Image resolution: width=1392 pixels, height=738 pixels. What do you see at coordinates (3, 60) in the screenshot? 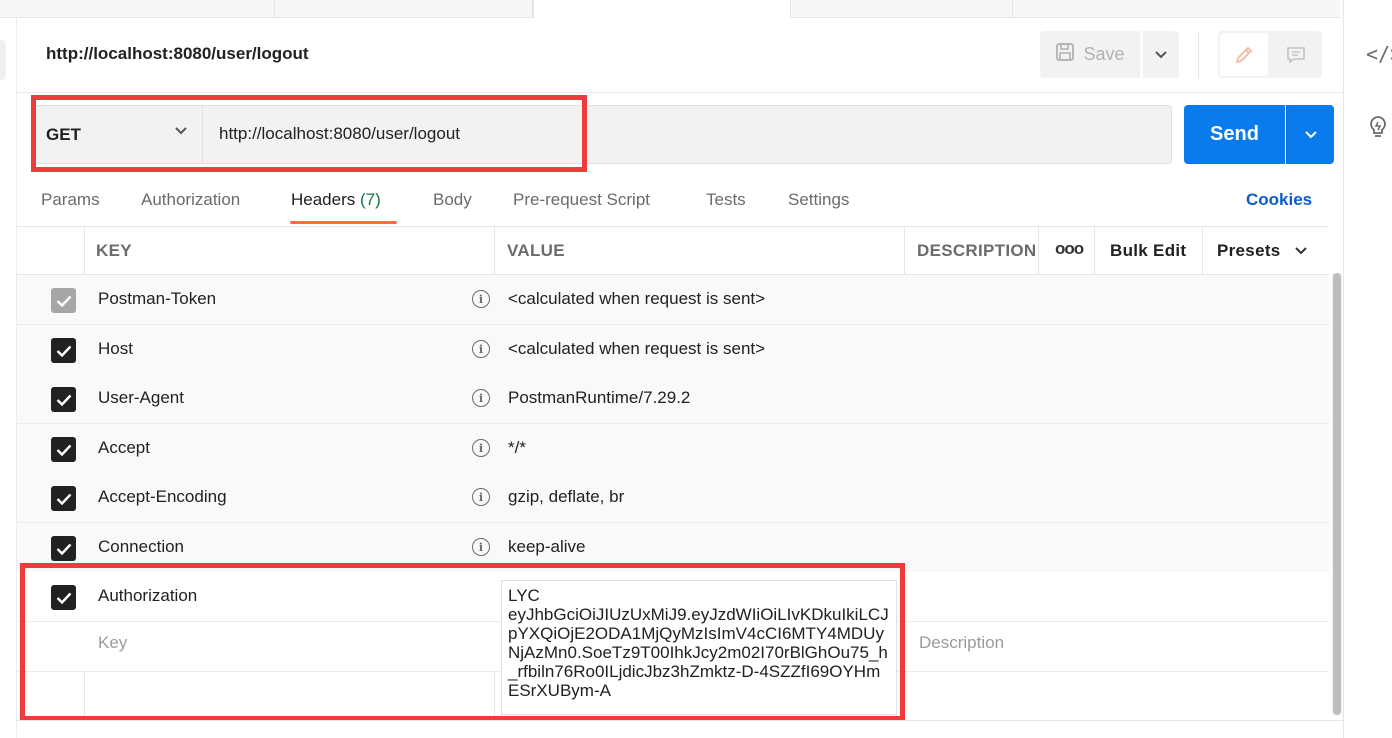
I see `sidebar-handle` at bounding box center [3, 60].